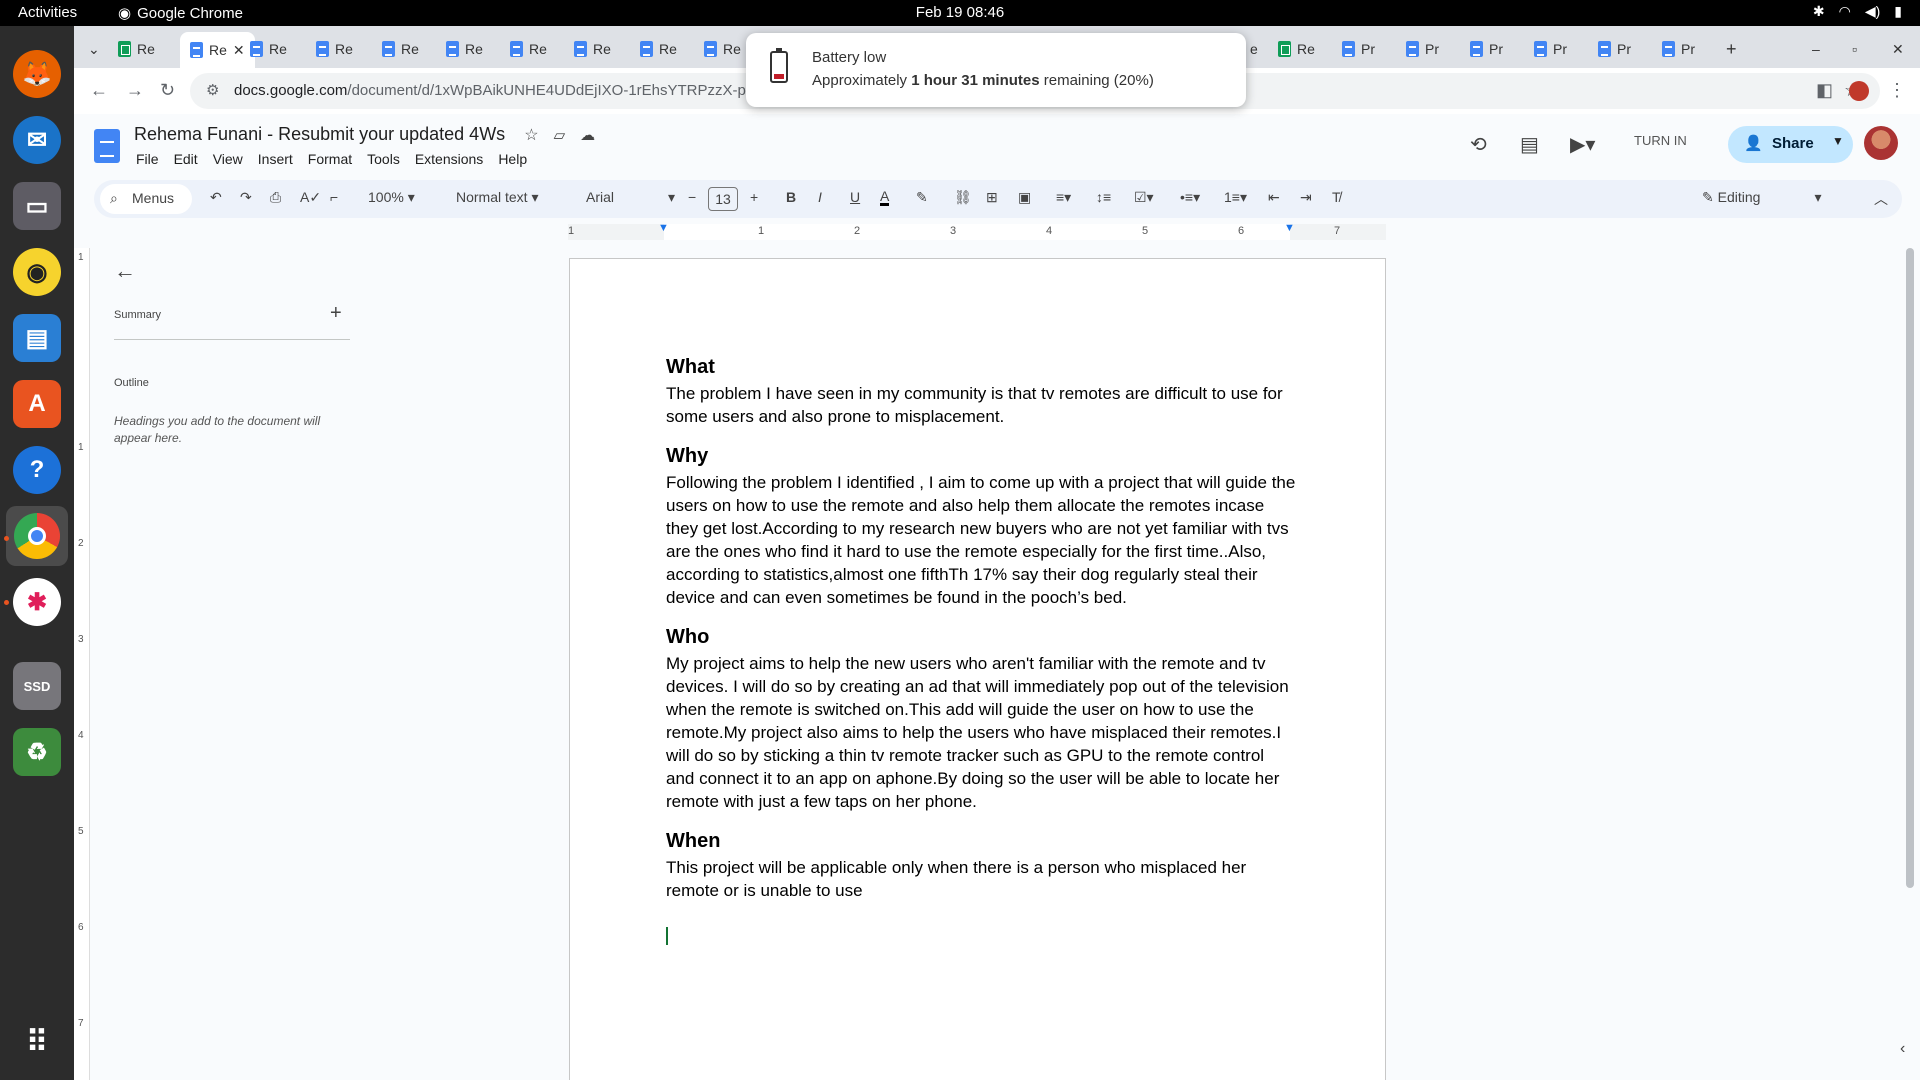  I want to click on collapse-toolbar-icon: ︿, so click(1881, 199).